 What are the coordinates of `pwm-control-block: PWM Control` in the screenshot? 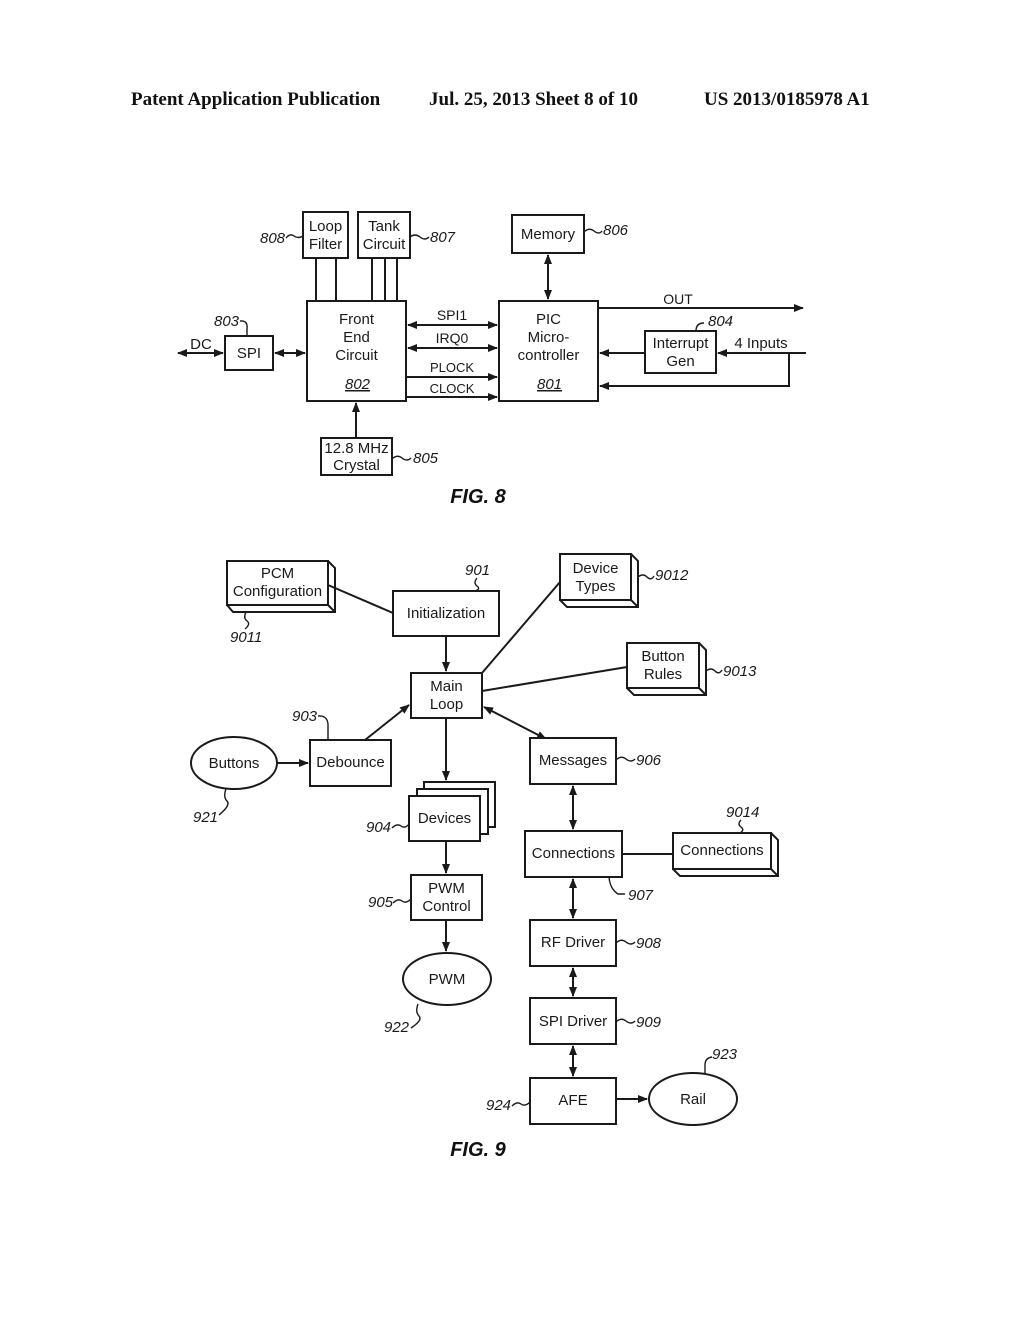 It's located at (446, 897).